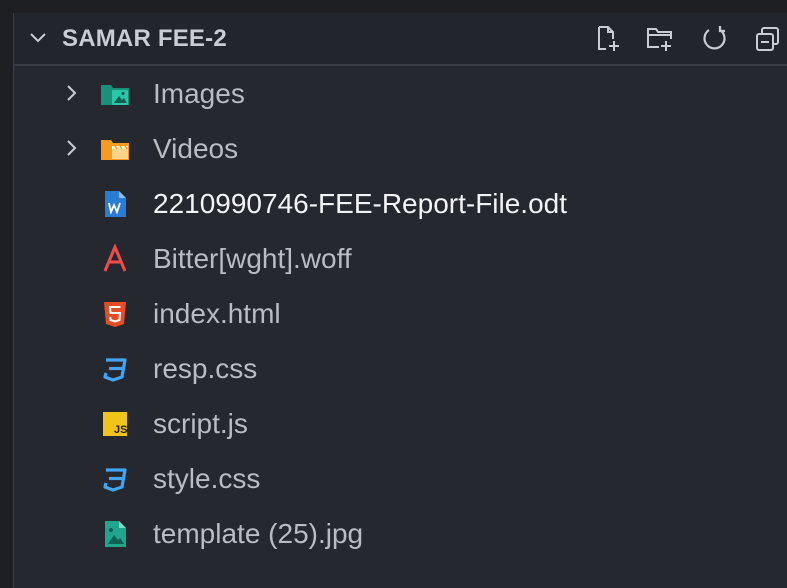 This screenshot has height=588, width=787. I want to click on tree-item-label: resp.css, so click(205, 368).